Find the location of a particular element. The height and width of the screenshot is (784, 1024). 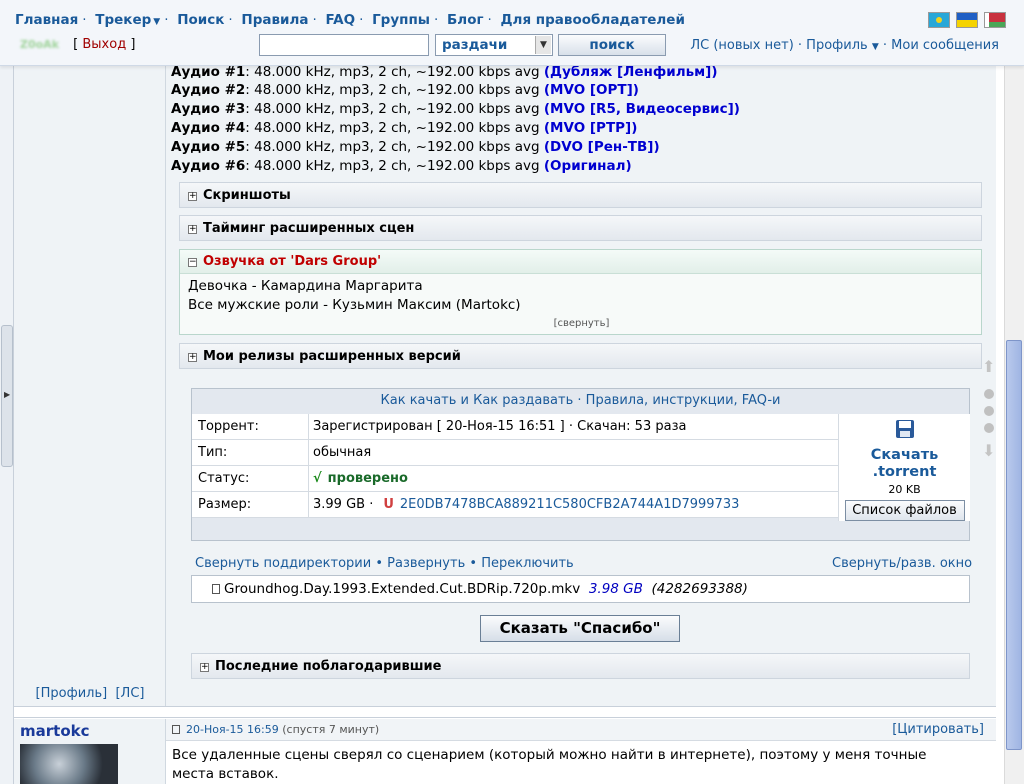

file-bytes: (4282693388) is located at coordinates (699, 589).